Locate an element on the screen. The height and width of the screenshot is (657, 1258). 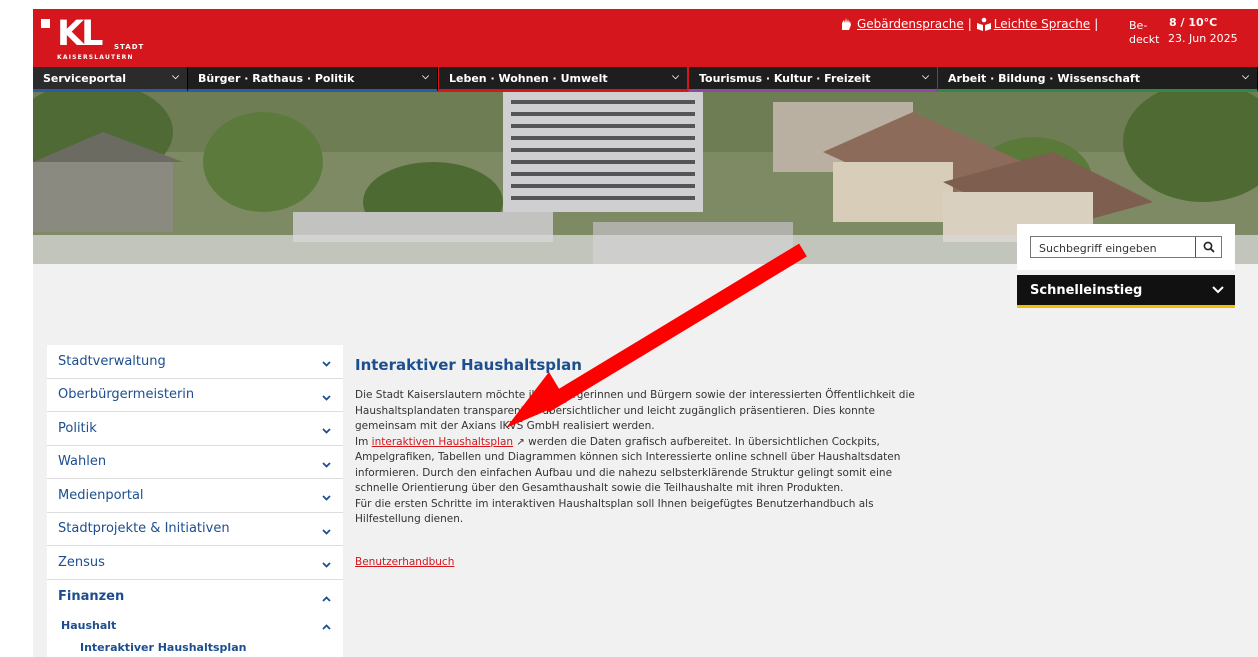
sidebar-item-stadtprojekte: Stadtprojekte & Initiativen is located at coordinates (195, 529).